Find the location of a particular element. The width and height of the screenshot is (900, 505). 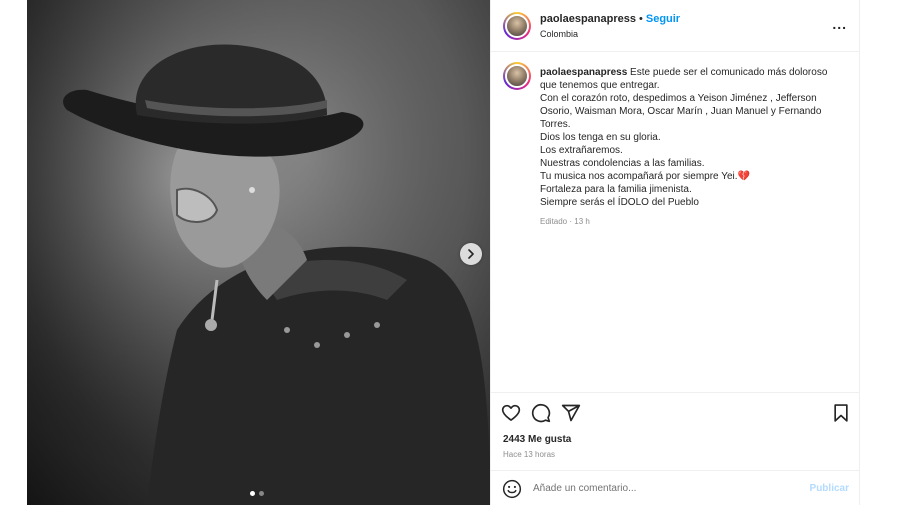

like-count: 2443 Me gusta is located at coordinates (537, 439).